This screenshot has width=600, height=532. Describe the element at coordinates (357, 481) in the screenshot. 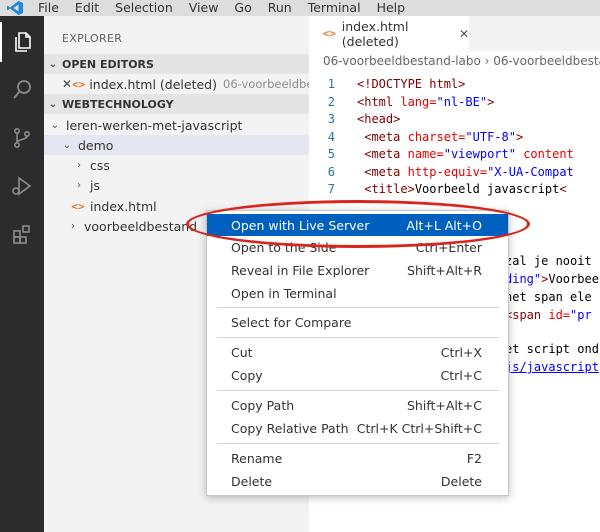

I see `menu-delete: Delete Delete` at that location.